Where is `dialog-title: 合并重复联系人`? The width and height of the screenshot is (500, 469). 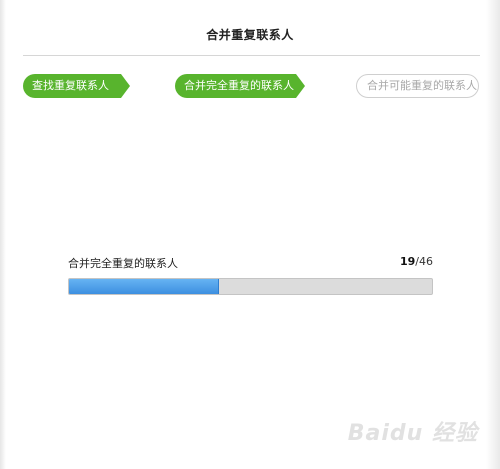
dialog-title: 合并重复联系人 is located at coordinates (250, 35).